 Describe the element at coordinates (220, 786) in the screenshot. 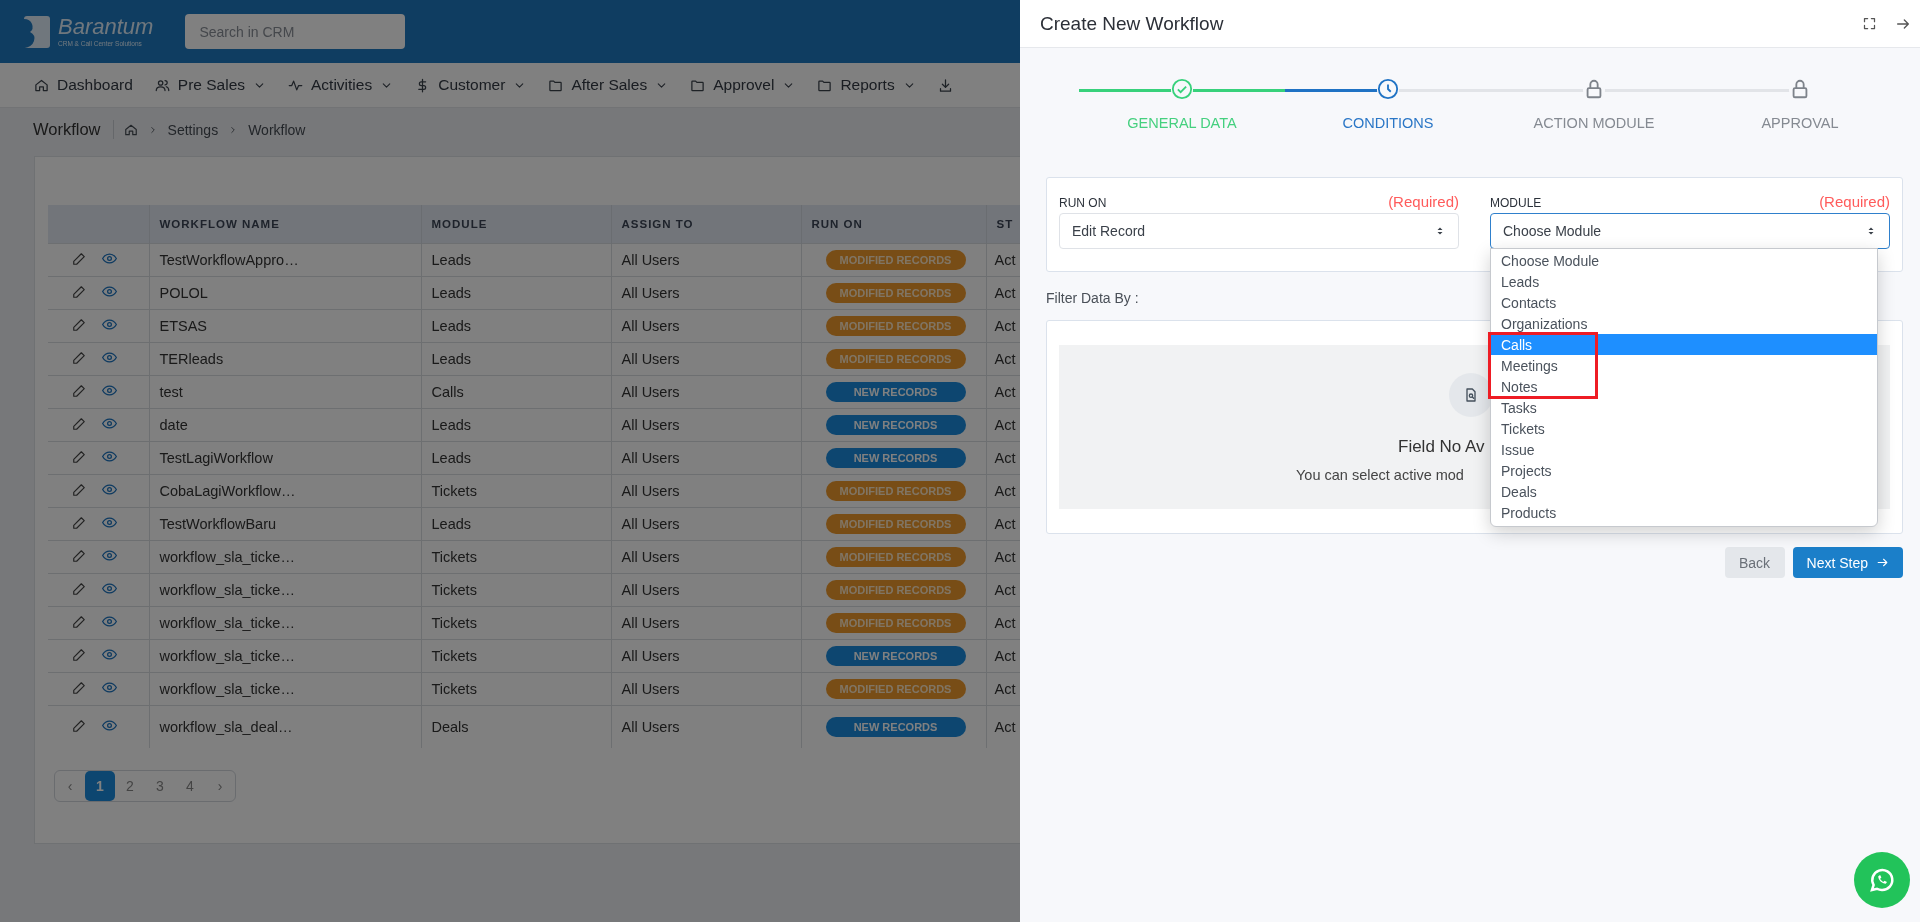

I see `page-button: ›` at that location.